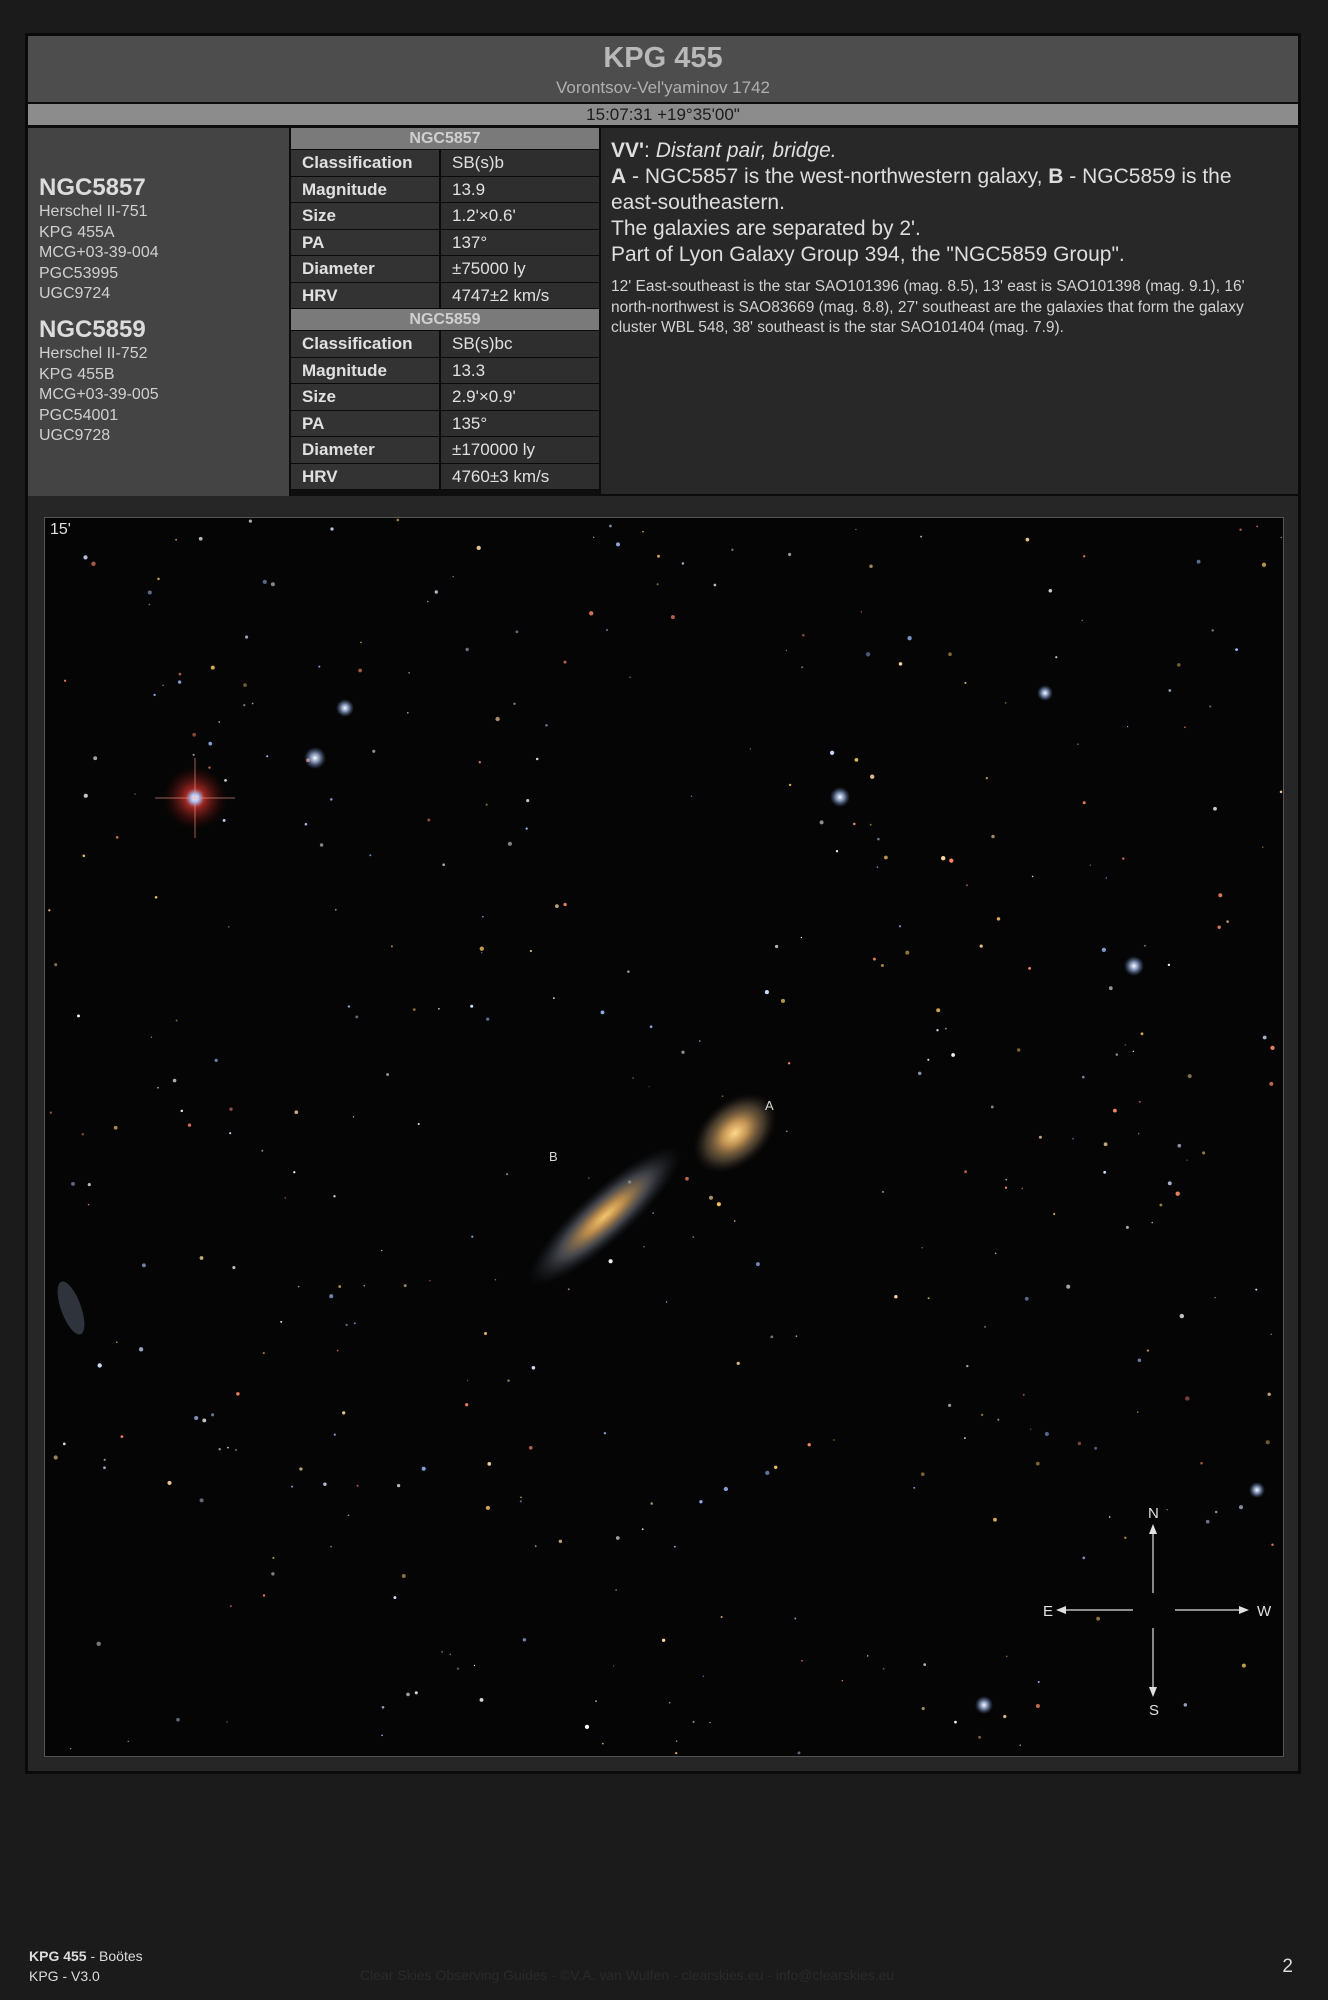 The height and width of the screenshot is (2000, 1328). Describe the element at coordinates (445, 370) in the screenshot. I see `table-row: Magnitude 13.3` at that location.